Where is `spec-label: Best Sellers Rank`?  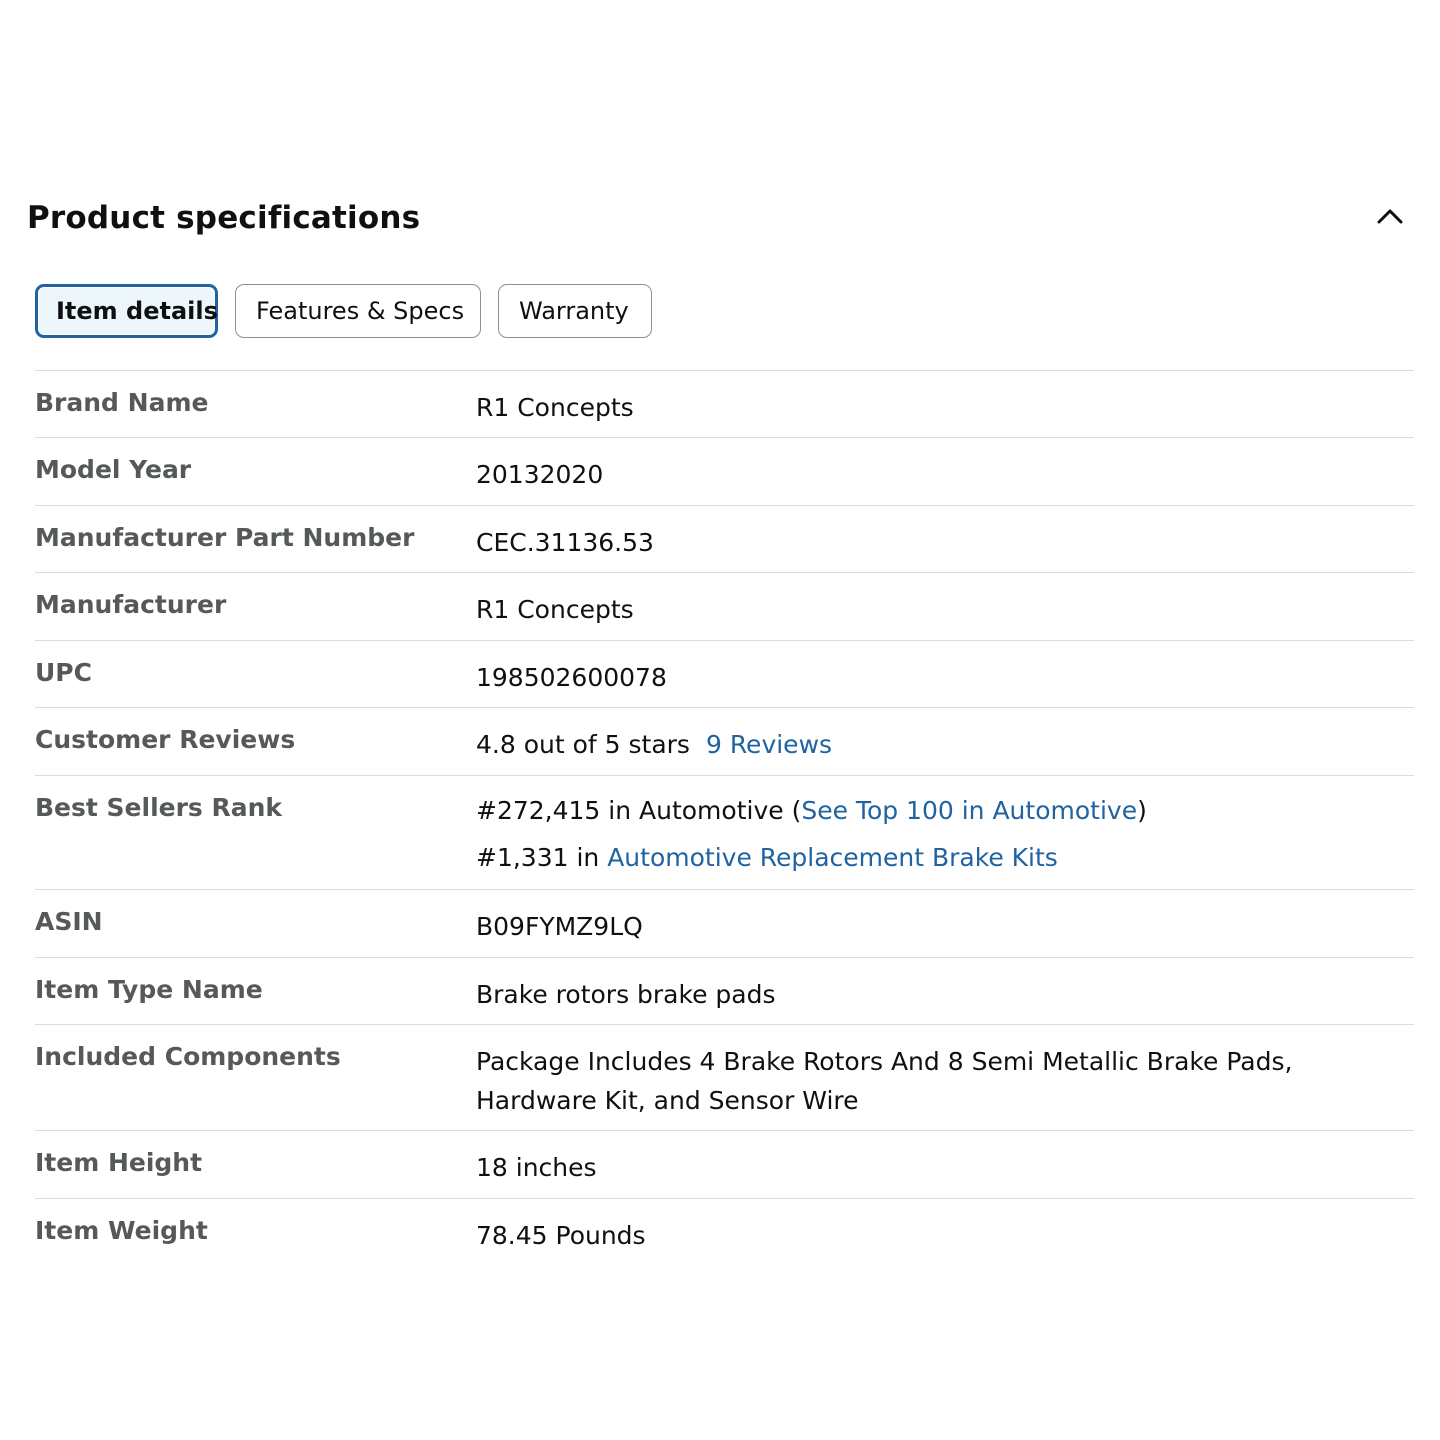
spec-label: Best Sellers Rank is located at coordinates (159, 807).